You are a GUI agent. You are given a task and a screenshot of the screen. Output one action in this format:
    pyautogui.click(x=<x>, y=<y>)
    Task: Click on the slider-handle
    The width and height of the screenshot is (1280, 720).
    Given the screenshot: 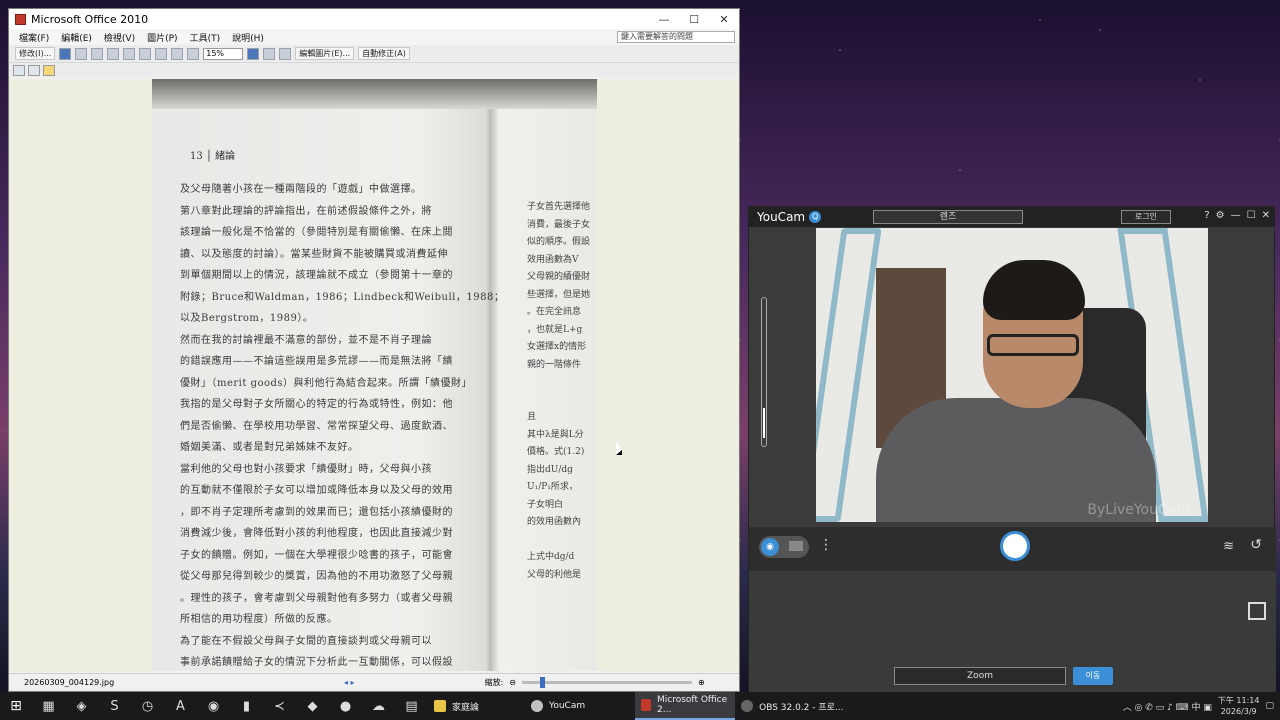 What is the action you would take?
    pyautogui.click(x=764, y=423)
    